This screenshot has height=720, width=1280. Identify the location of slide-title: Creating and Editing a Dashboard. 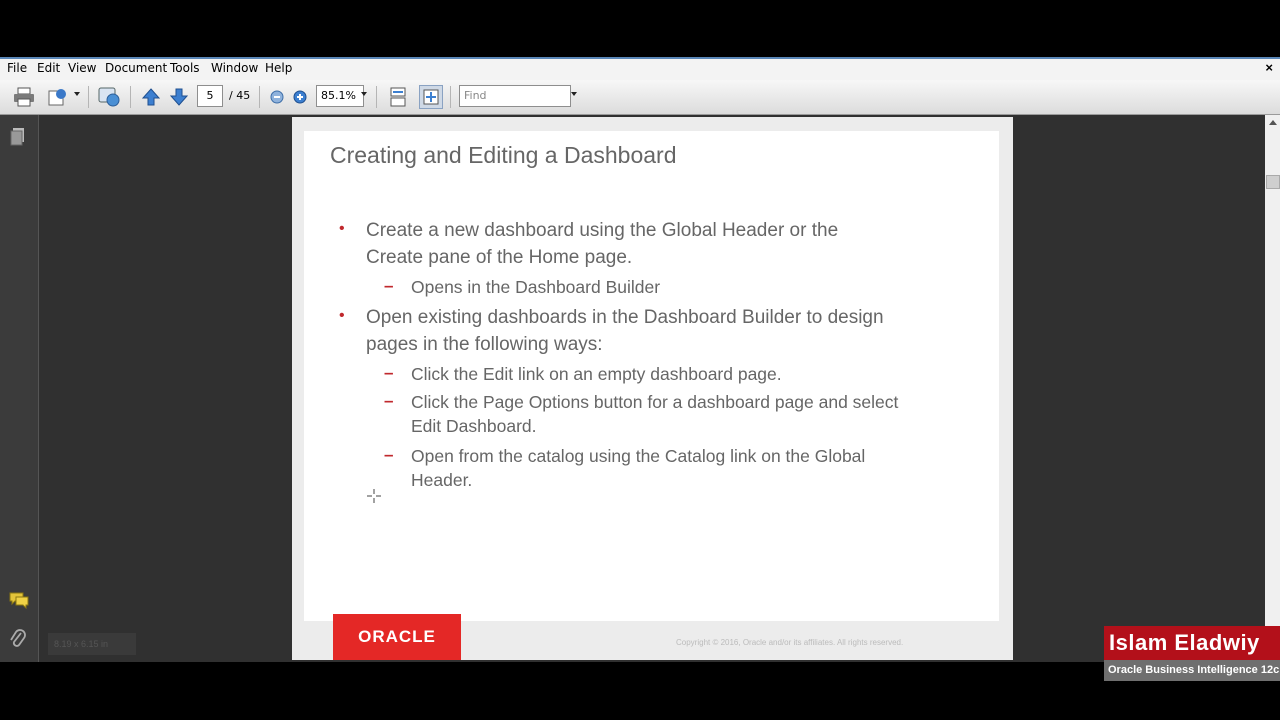
(503, 155).